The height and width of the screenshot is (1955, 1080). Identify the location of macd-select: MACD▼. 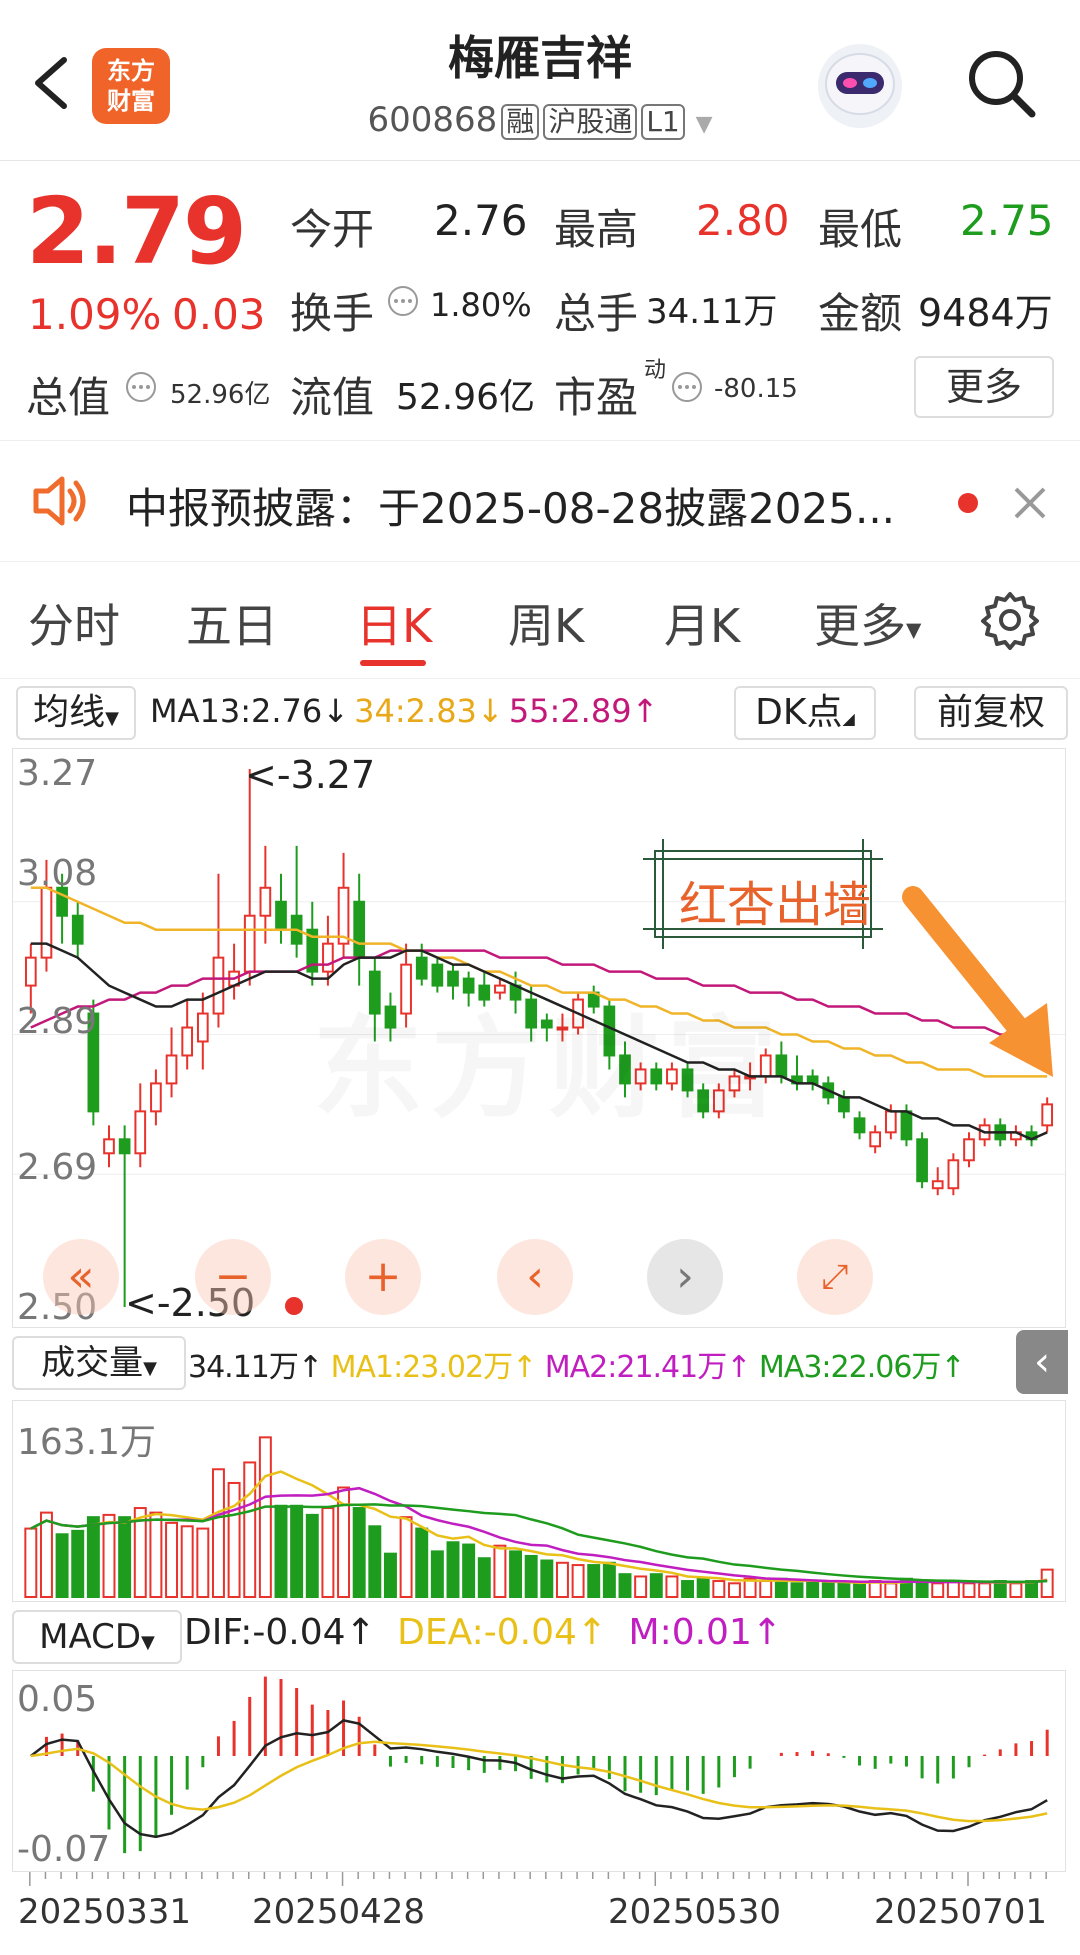
(97, 1637).